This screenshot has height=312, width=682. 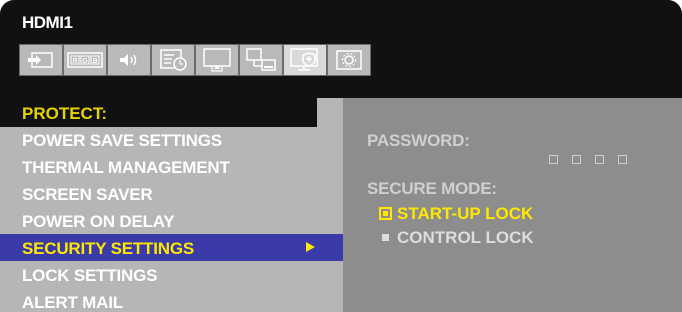 I want to click on tab-display, so click(x=217, y=60).